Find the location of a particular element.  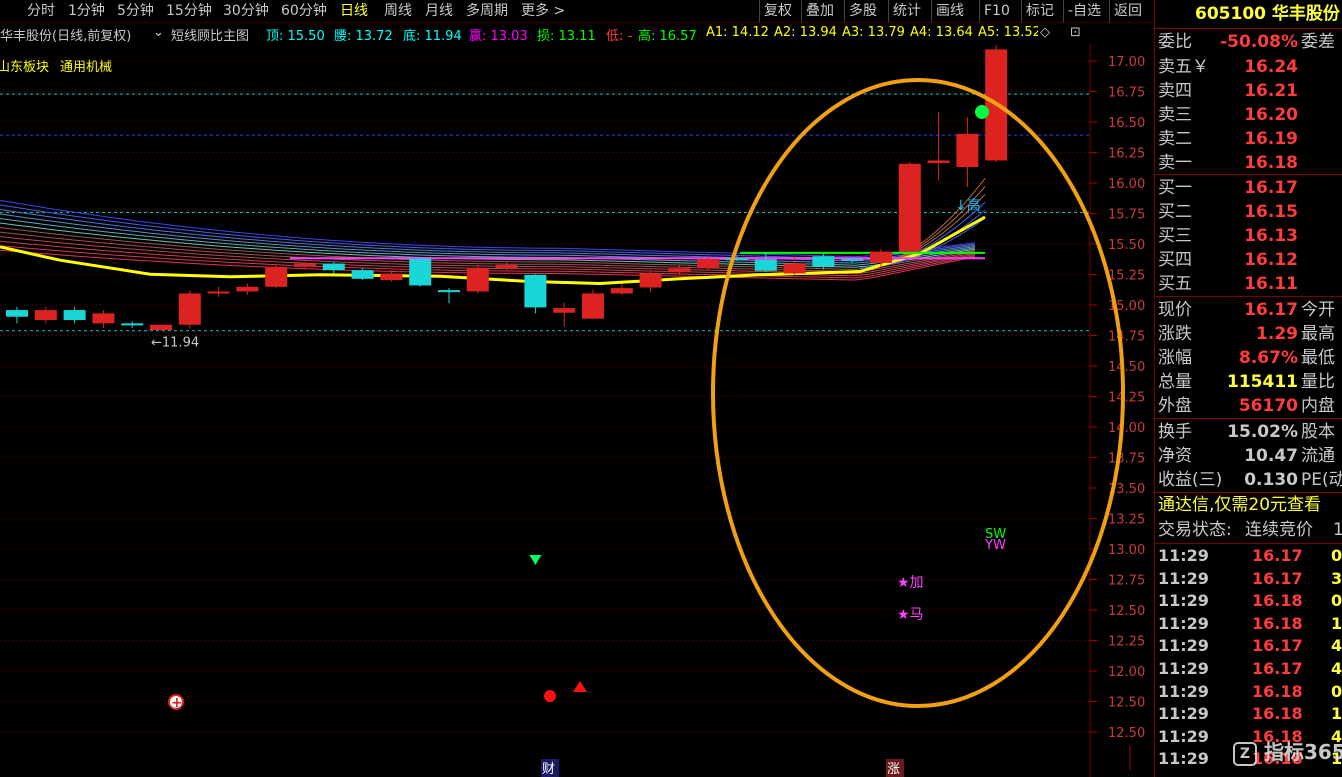

period-tab-2: 5分钟 is located at coordinates (135, 11).